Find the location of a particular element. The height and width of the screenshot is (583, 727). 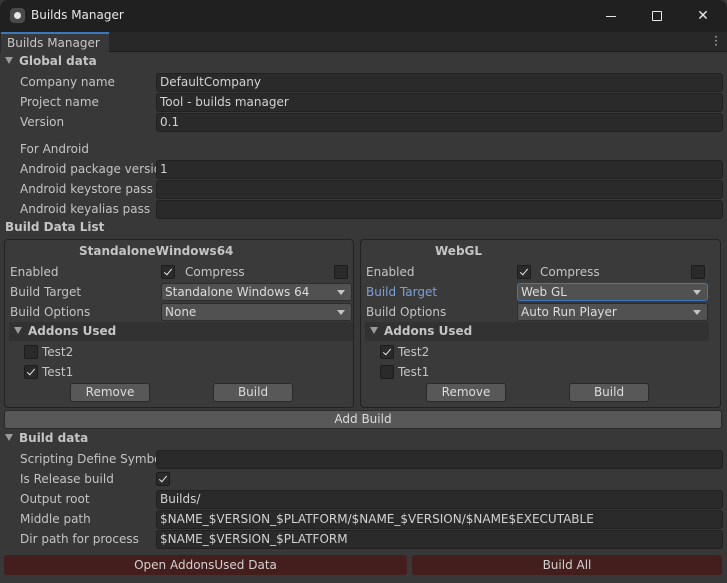

scripting-define-label: Scripting Define Symbo is located at coordinates (91, 459).